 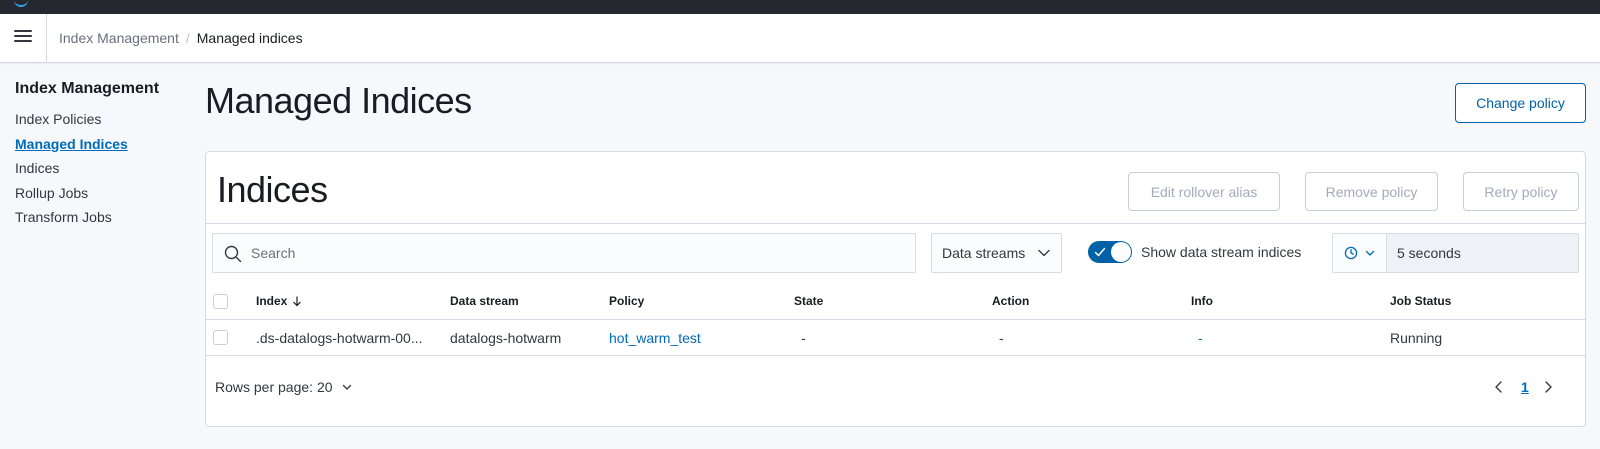 What do you see at coordinates (297, 301) in the screenshot?
I see `arrow-down-icon` at bounding box center [297, 301].